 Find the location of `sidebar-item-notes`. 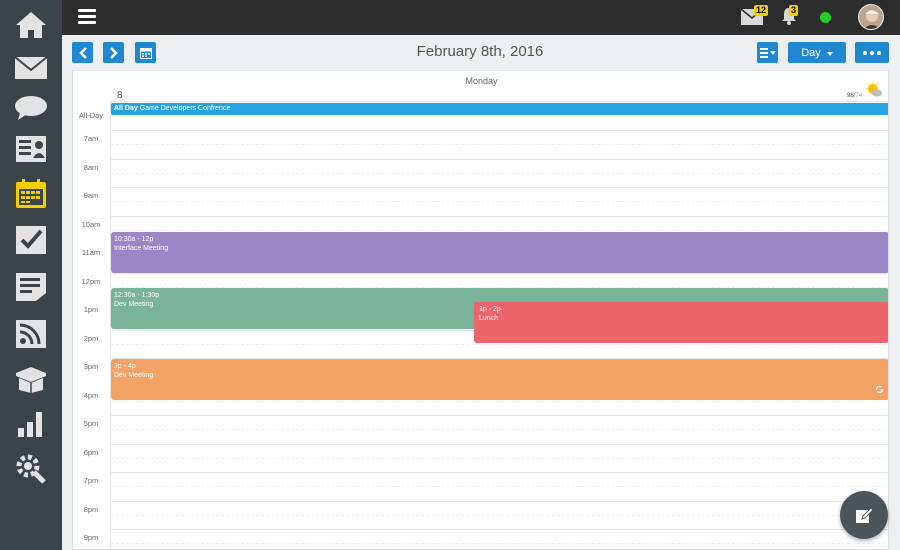

sidebar-item-notes is located at coordinates (31, 287).